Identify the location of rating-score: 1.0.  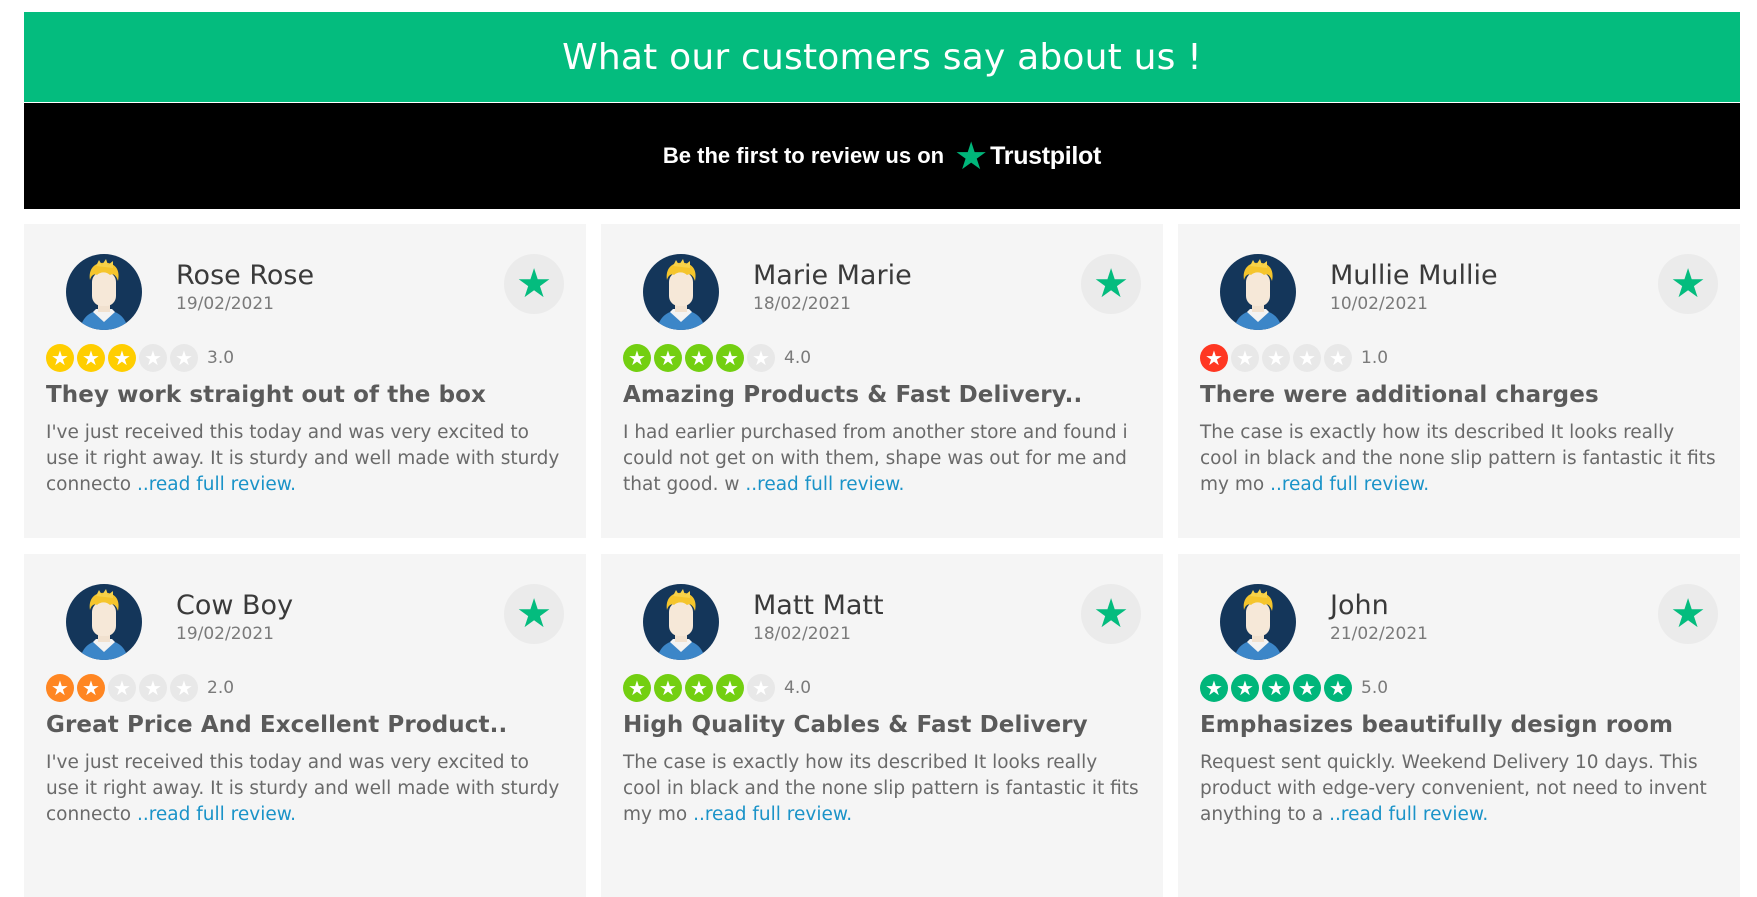
(1375, 358).